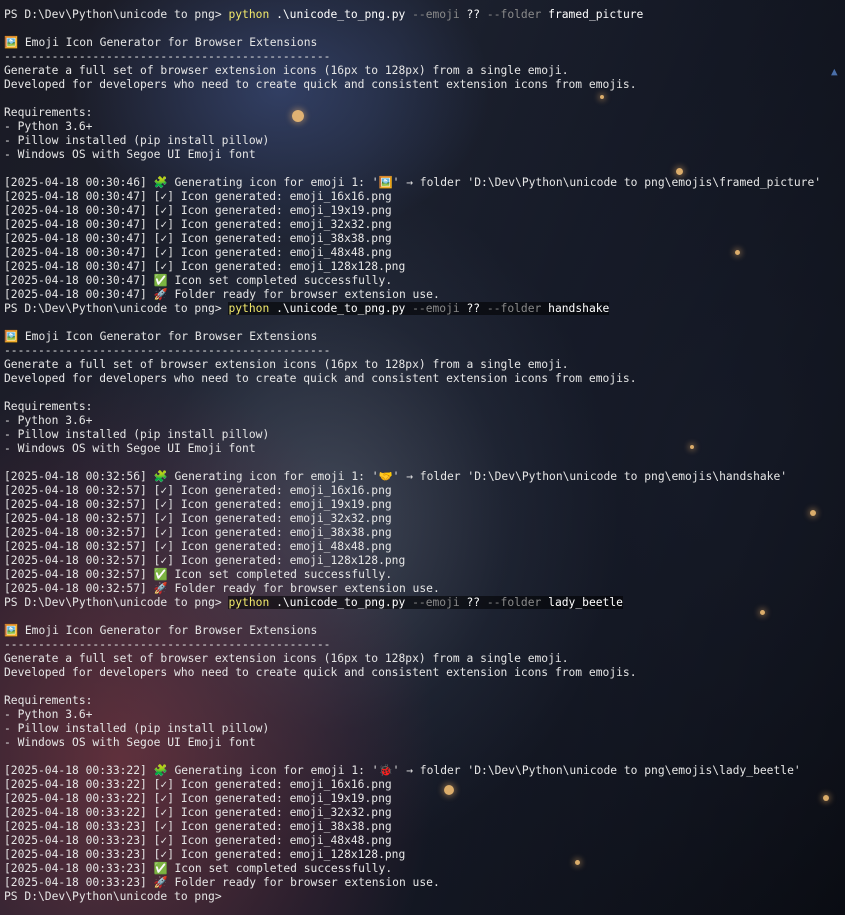  I want to click on scroll-marker-icon: ▲, so click(834, 71).